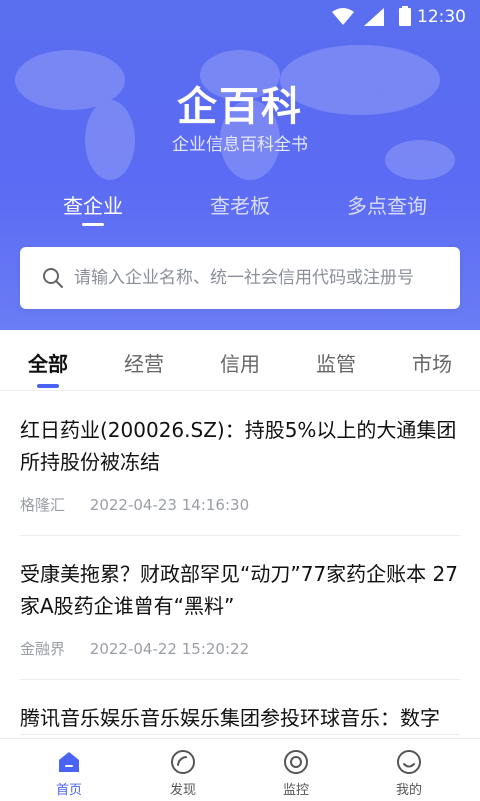 The image size is (480, 801). Describe the element at coordinates (240, 17) in the screenshot. I see `status-bar: 12:30` at that location.